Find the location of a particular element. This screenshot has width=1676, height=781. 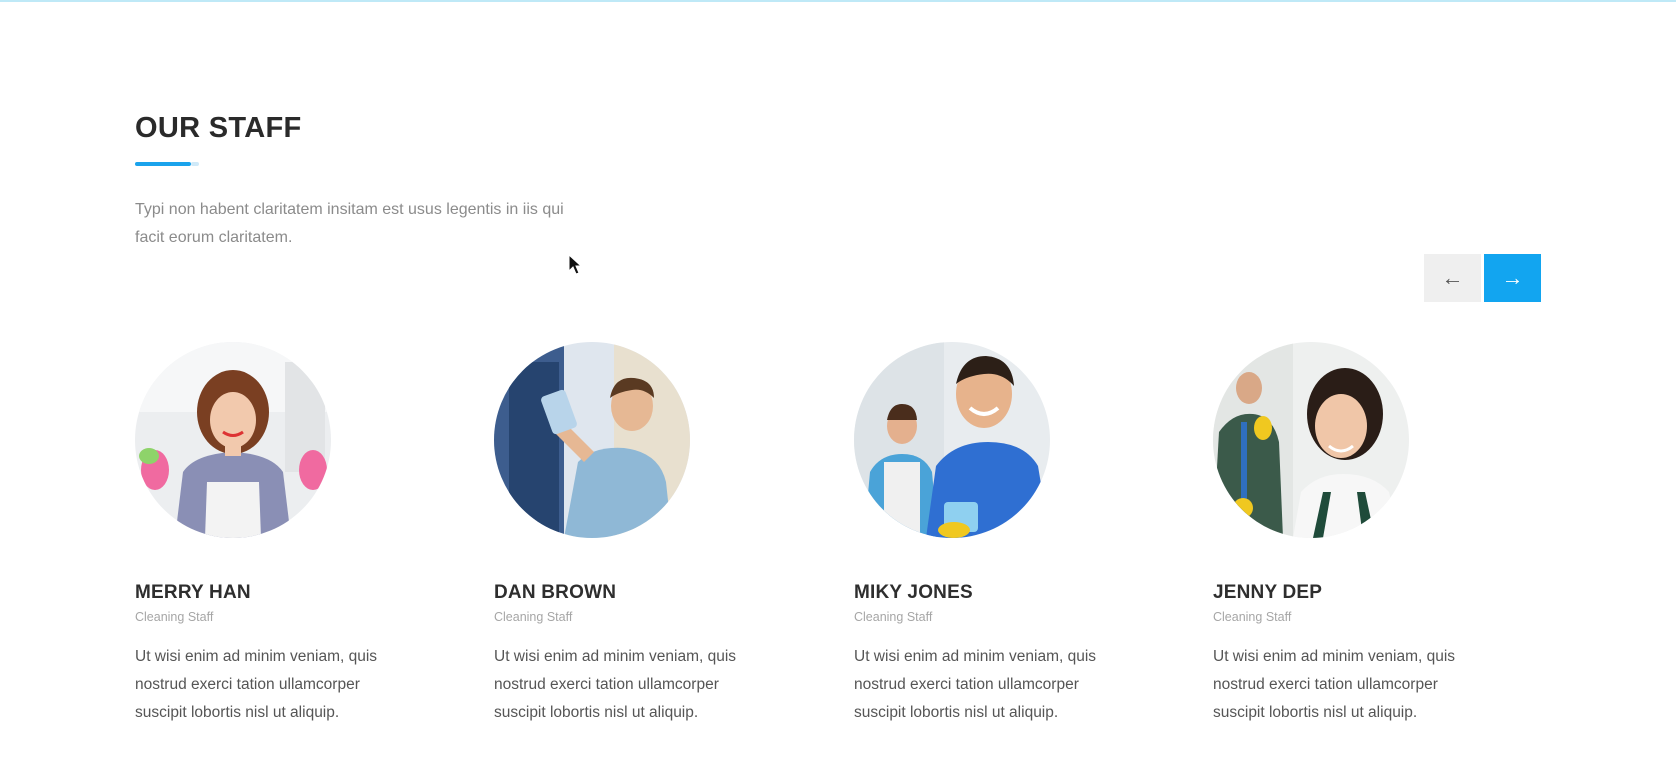

section-title: OUR STAFF is located at coordinates (218, 128).